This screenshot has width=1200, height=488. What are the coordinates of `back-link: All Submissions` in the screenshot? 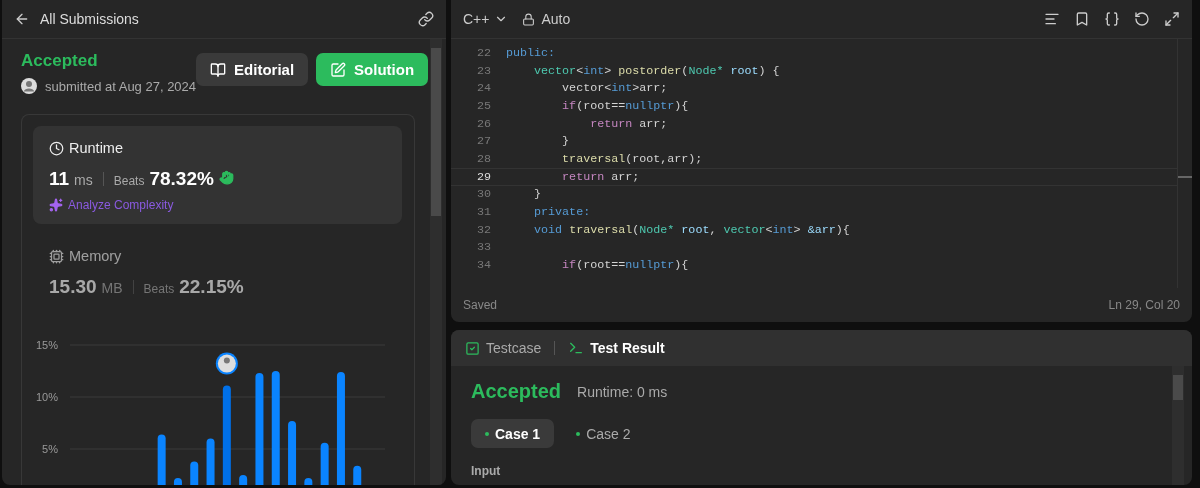 It's located at (224, 19).